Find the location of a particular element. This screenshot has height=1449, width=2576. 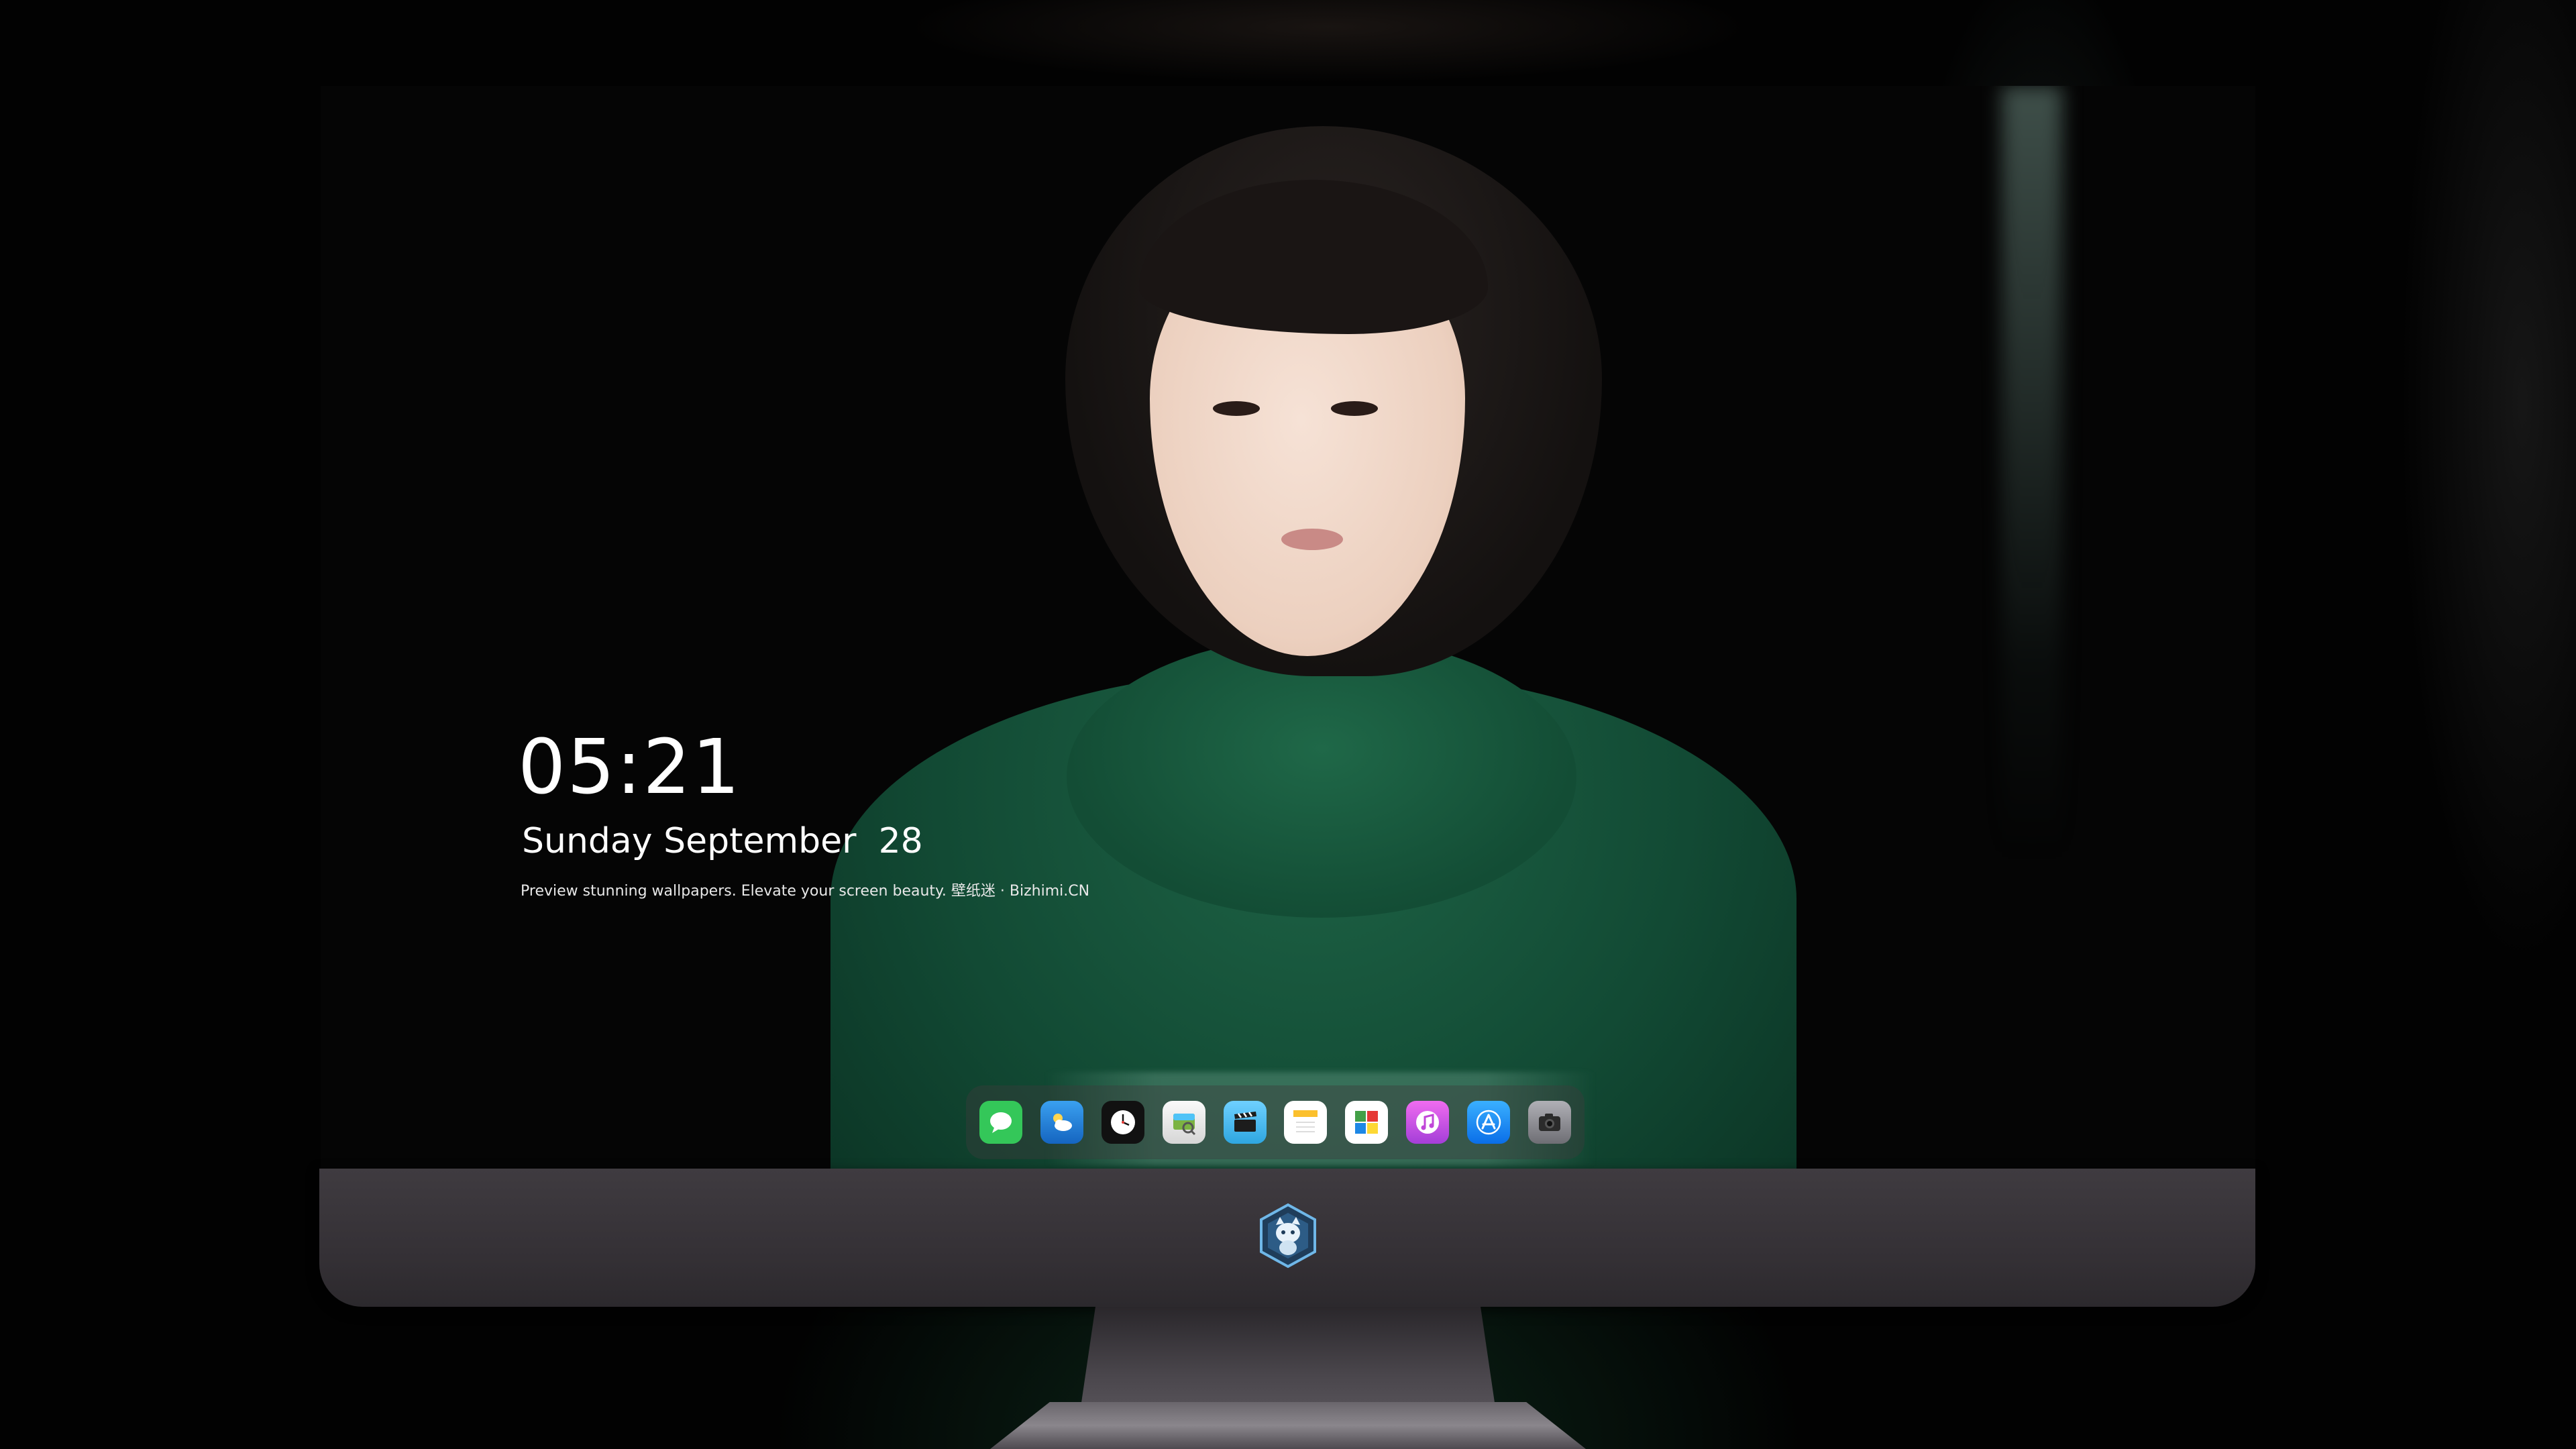

dock-app-clock is located at coordinates (1122, 1122).